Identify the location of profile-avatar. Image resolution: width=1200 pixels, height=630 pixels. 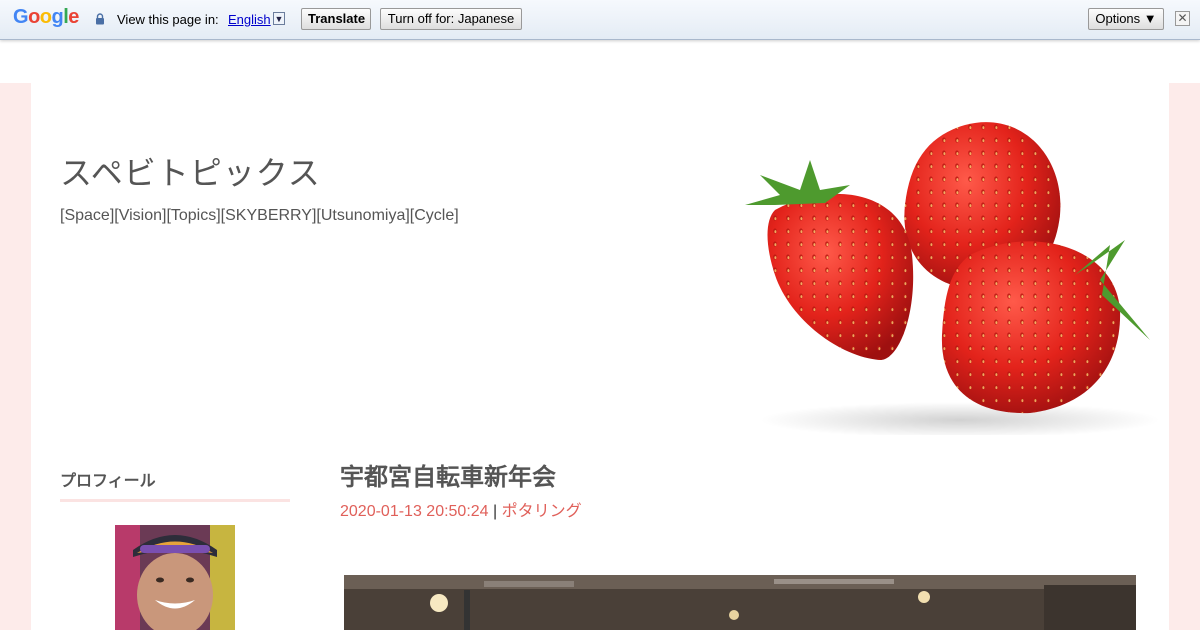
(175, 577).